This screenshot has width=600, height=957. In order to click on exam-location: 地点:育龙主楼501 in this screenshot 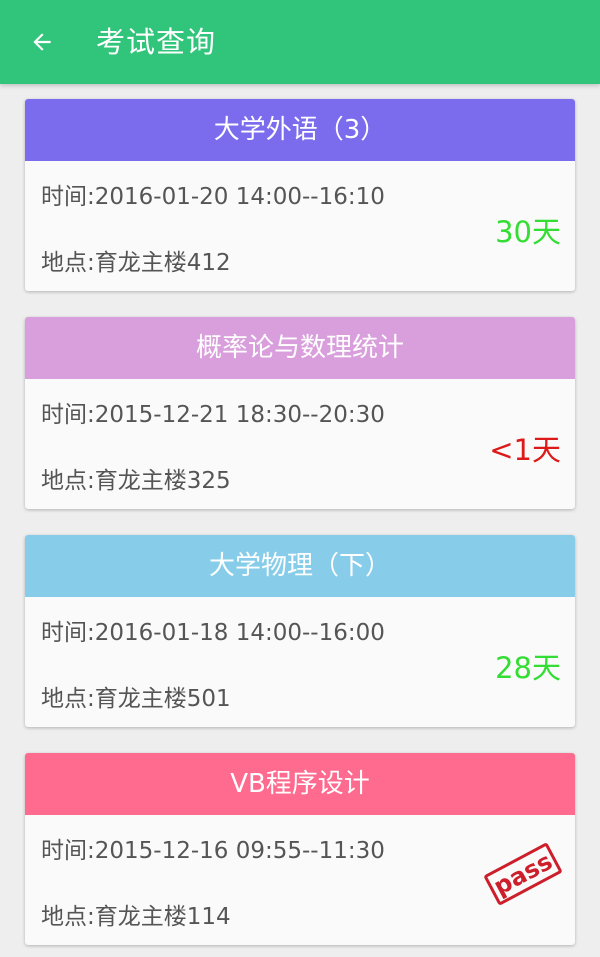, I will do `click(136, 699)`.